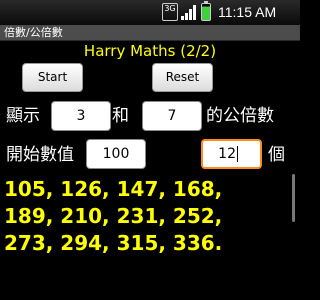 The image size is (320, 300). Describe the element at coordinates (293, 198) in the screenshot. I see `scrollbar` at that location.